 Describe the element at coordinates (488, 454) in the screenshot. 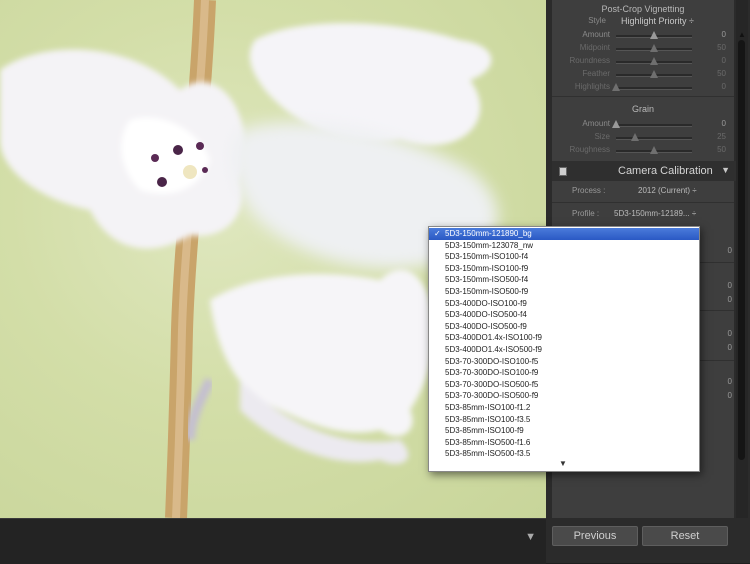

I see `menu-item-label: 5D3-85mm-ISO500-f3.5` at that location.